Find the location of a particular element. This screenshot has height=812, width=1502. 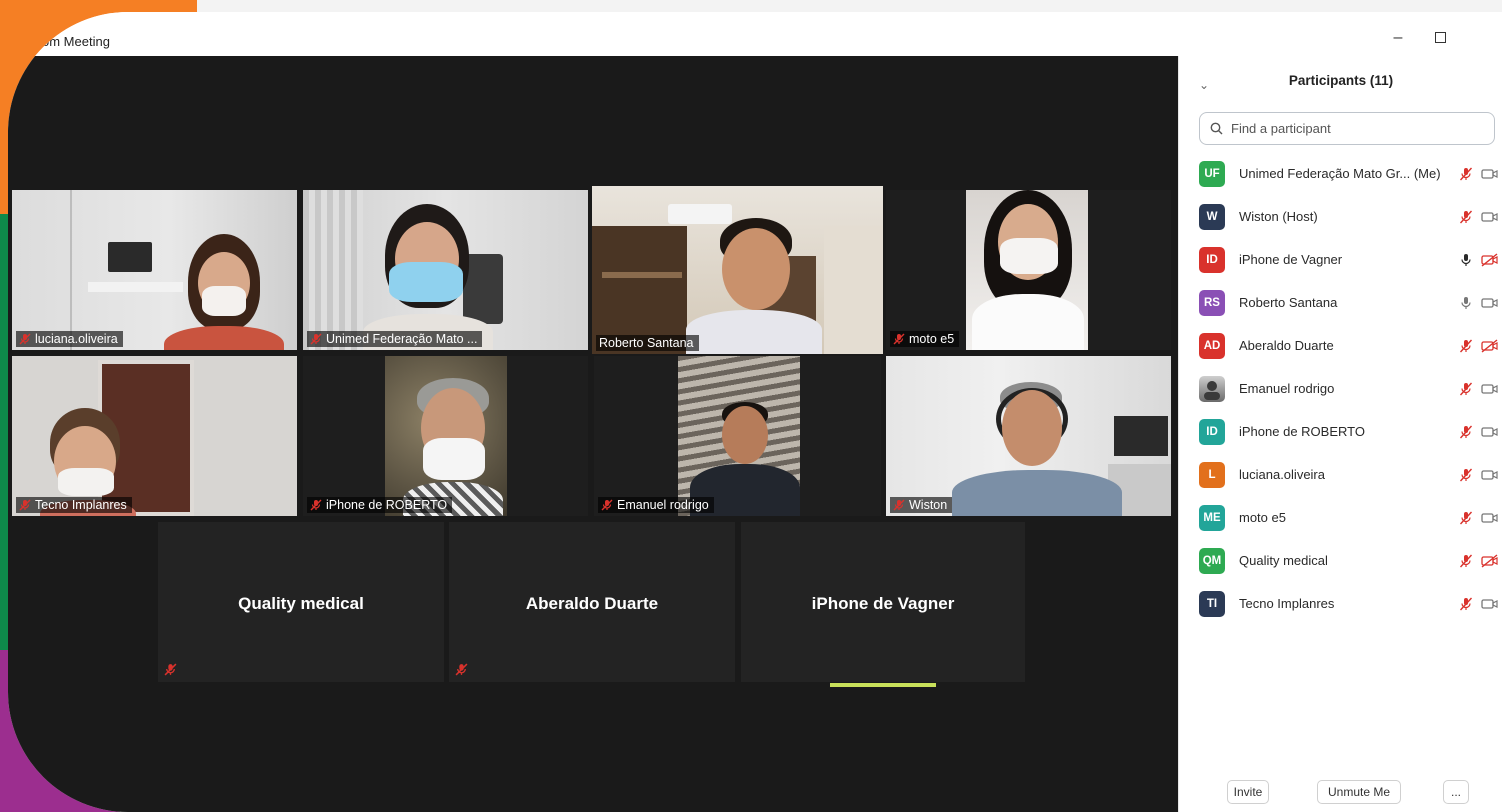

video-tile: Tecno Implanres is located at coordinates (154, 436).